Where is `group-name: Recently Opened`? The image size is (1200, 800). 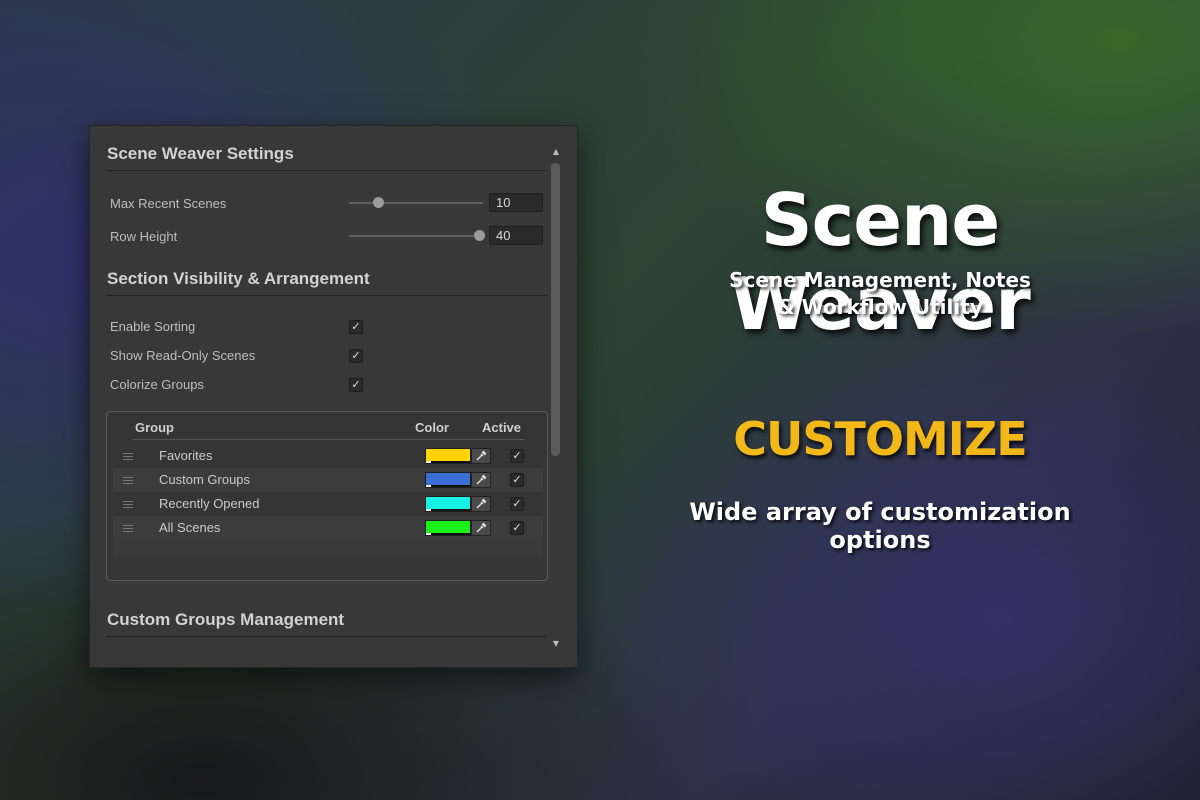
group-name: Recently Opened is located at coordinates (209, 503).